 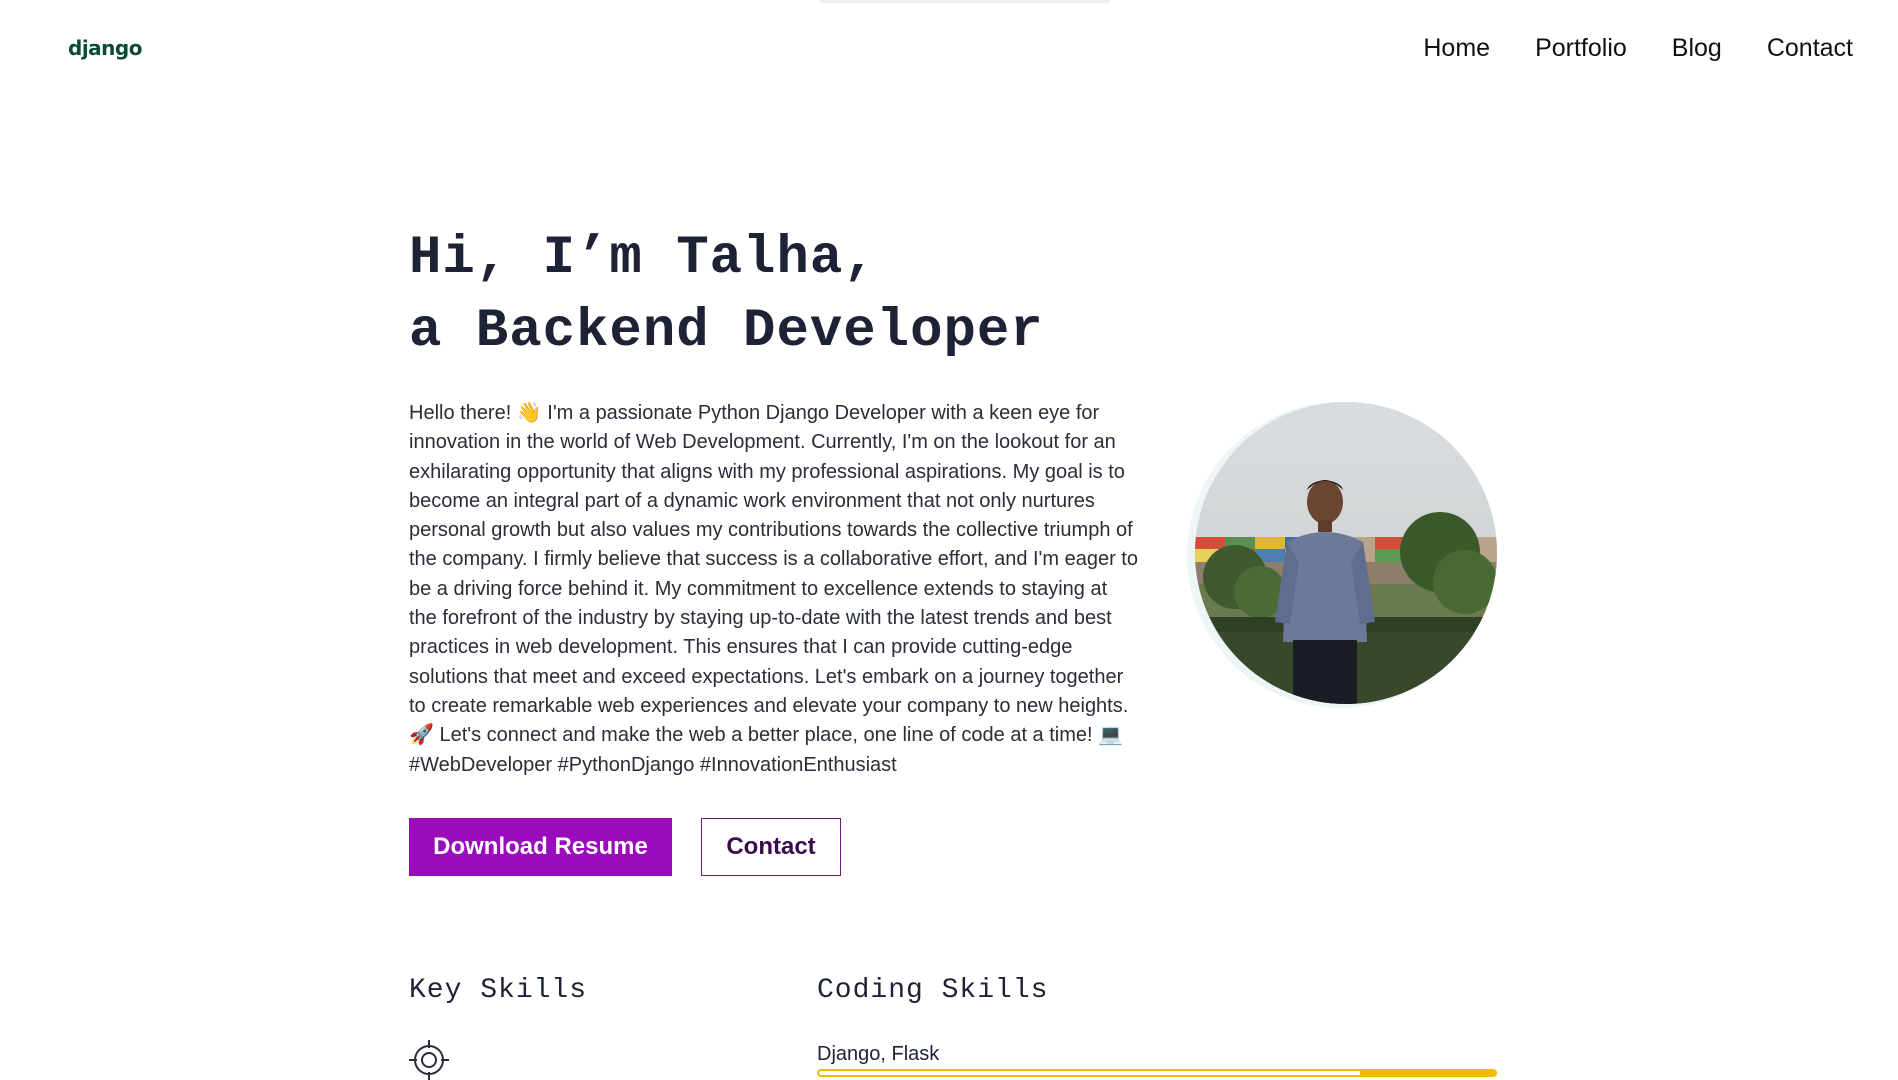 I want to click on nav-contact: Contact, so click(x=1810, y=48).